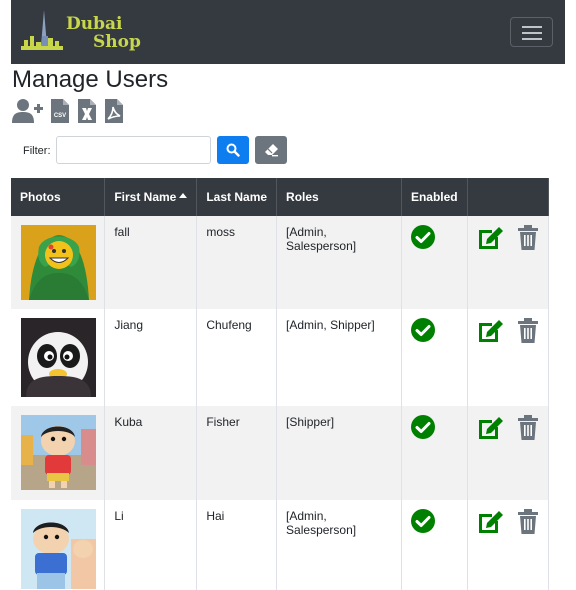 This screenshot has width=576, height=590. Describe the element at coordinates (339, 357) in the screenshot. I see `roles-cell: [Admin, Shipper]` at that location.